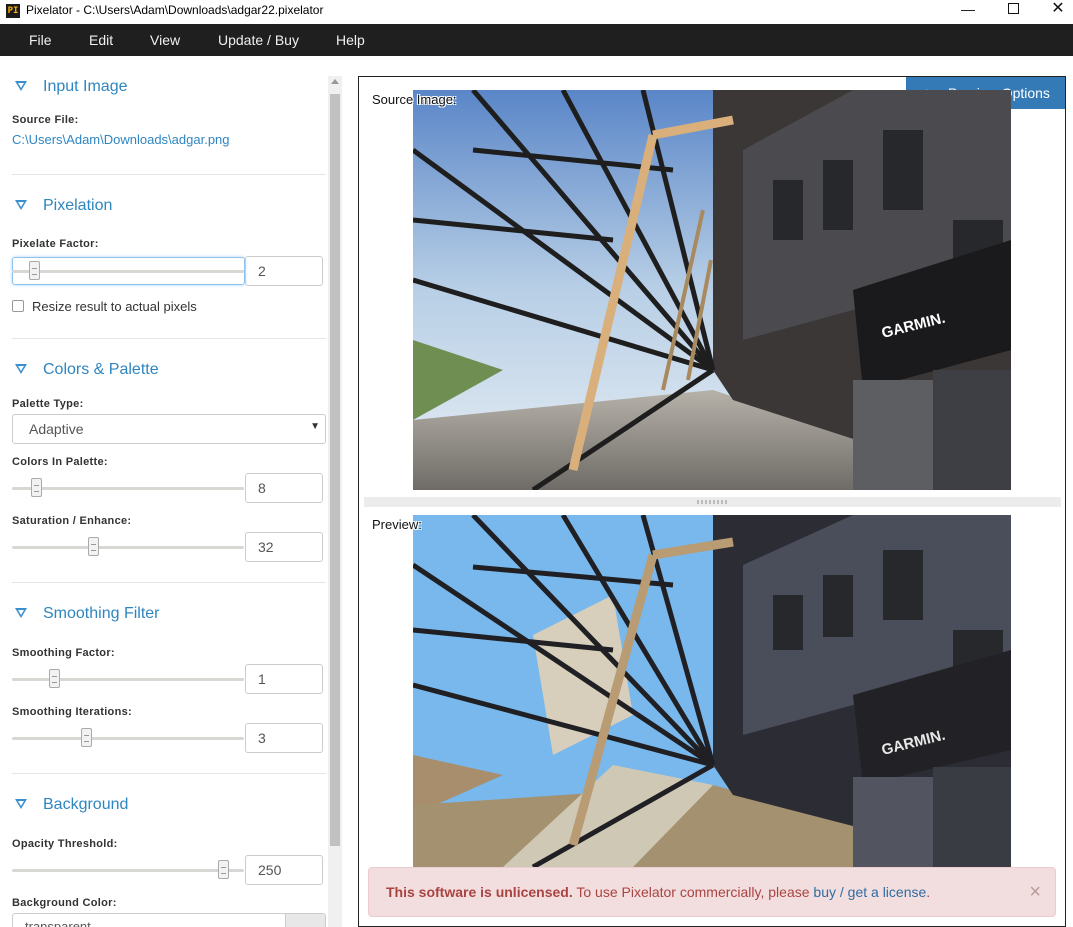  What do you see at coordinates (36, 487) in the screenshot?
I see `colors-in-palette-slider-handle` at bounding box center [36, 487].